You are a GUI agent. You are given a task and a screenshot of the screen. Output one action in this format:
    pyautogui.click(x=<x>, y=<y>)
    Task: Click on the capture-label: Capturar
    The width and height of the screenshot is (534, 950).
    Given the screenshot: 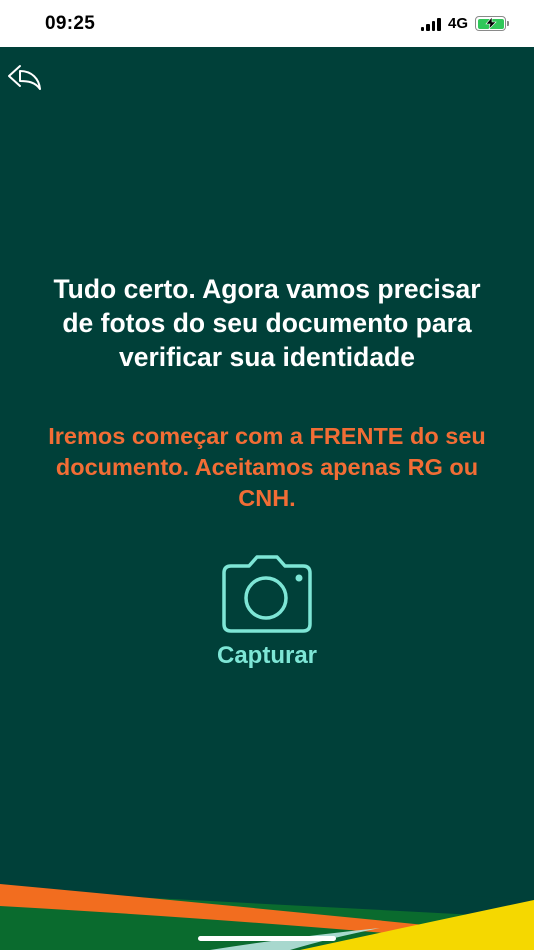 What is the action you would take?
    pyautogui.click(x=267, y=655)
    